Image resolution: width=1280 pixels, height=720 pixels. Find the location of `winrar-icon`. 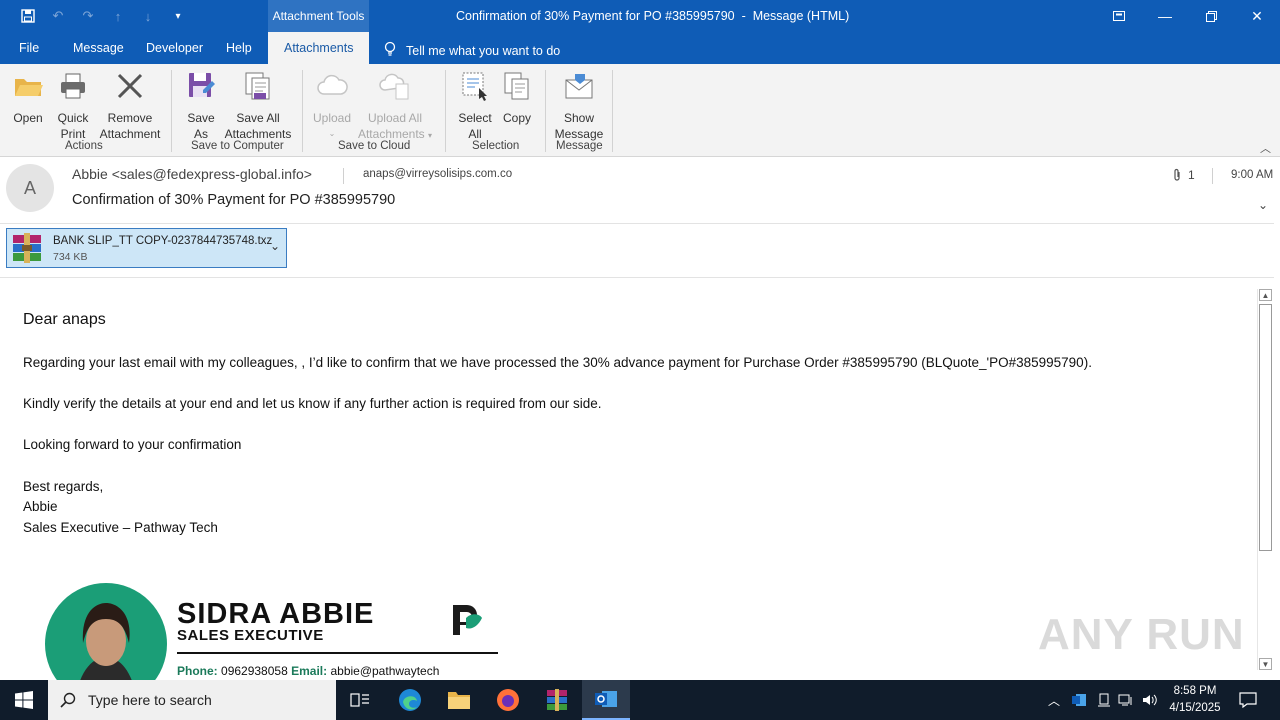

winrar-icon is located at coordinates (557, 700).